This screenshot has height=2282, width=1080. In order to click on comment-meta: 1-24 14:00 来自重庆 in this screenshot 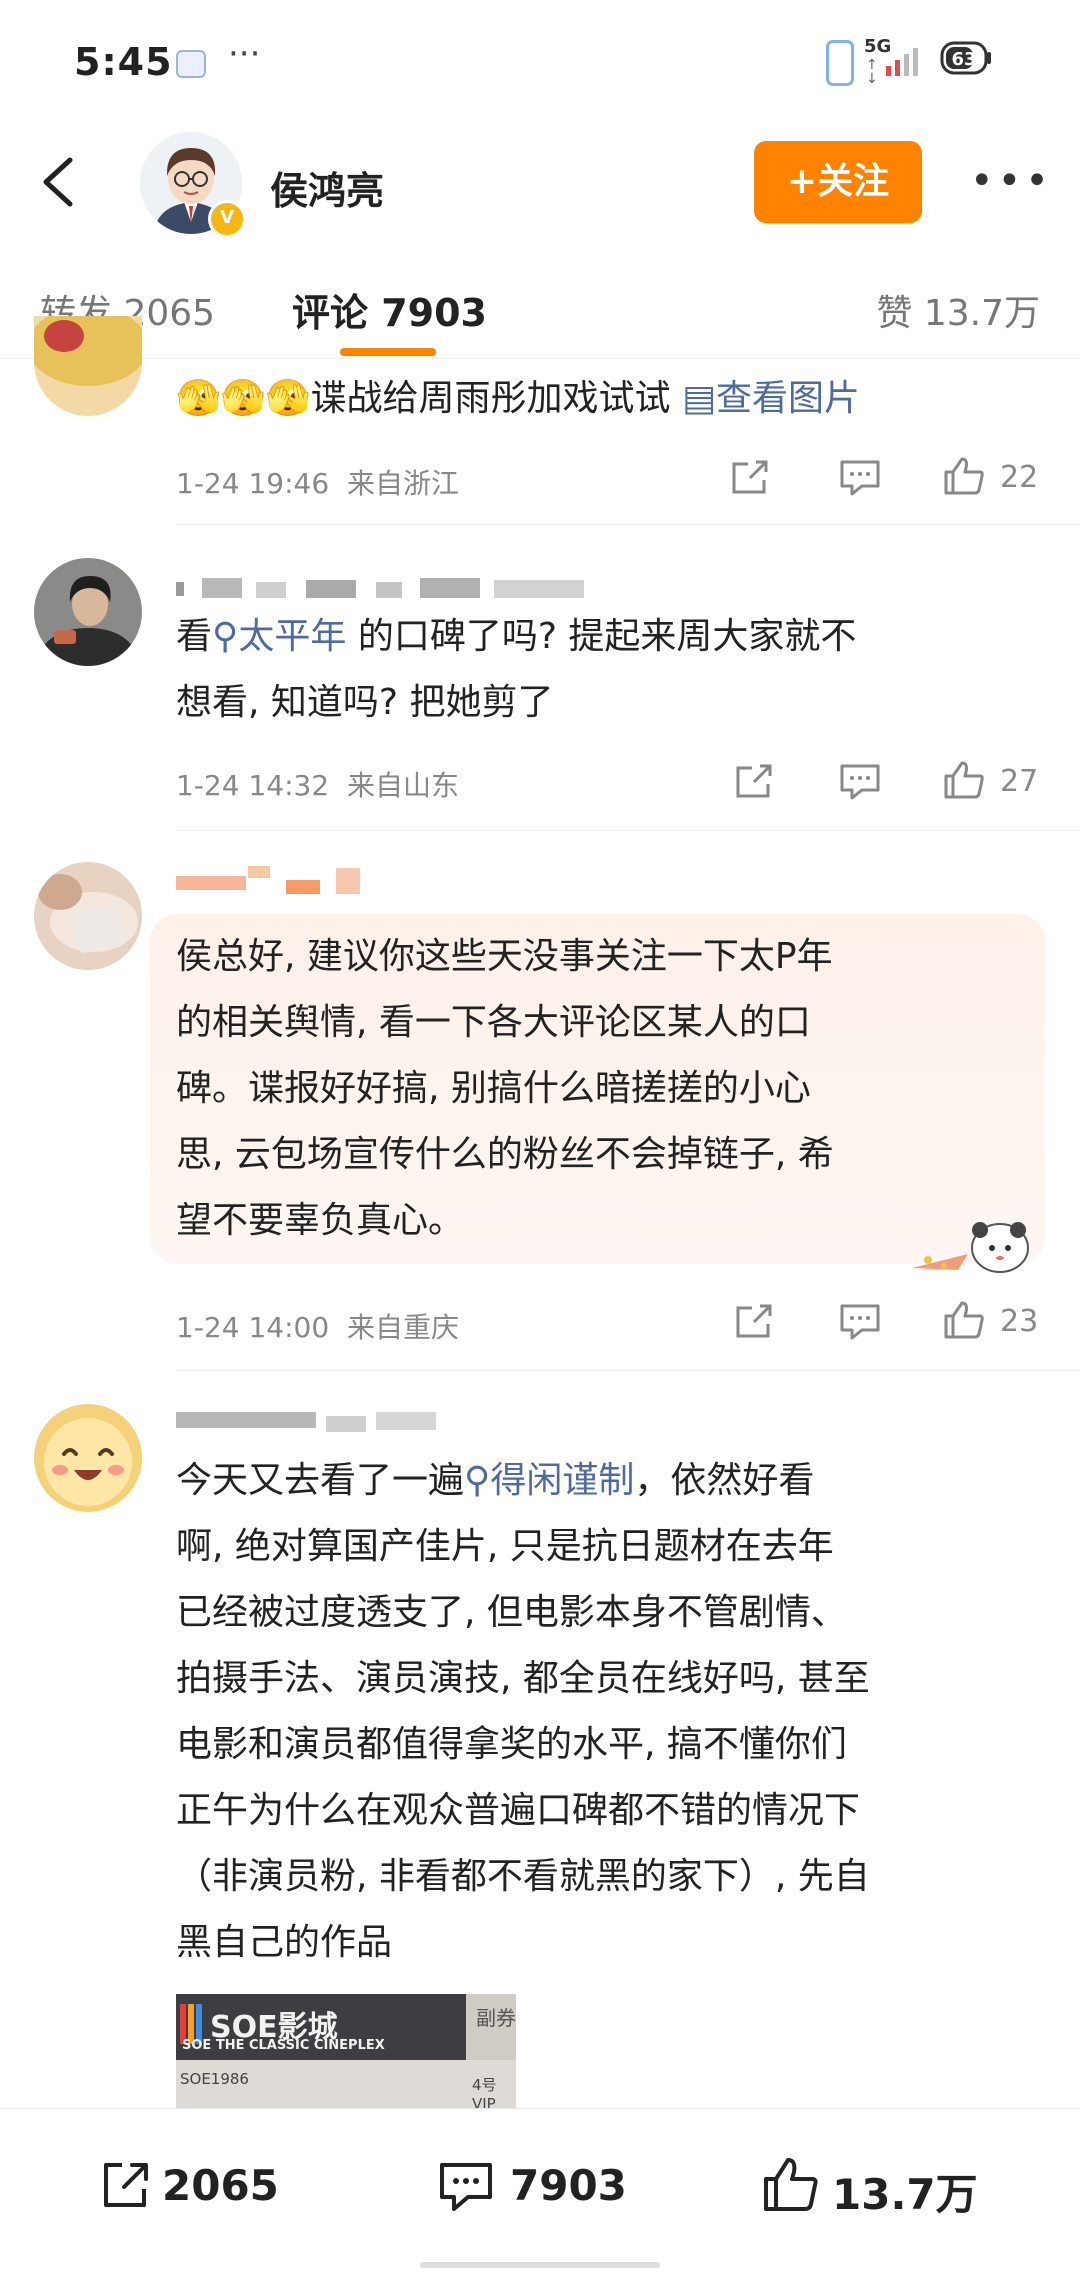, I will do `click(317, 1326)`.